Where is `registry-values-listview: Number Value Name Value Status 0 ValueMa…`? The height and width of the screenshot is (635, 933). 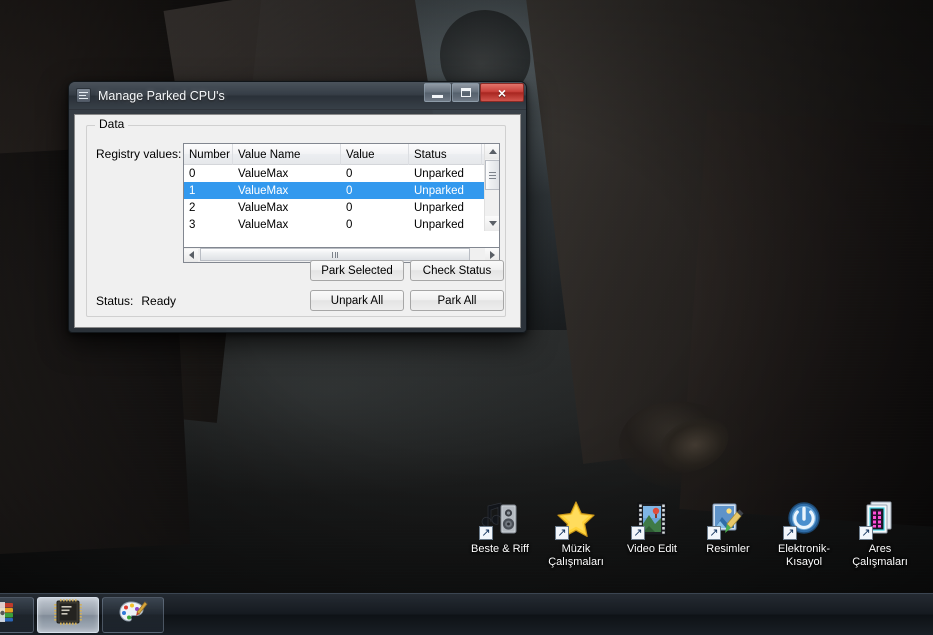
registry-values-listview: Number Value Name Value Status 0 ValueMa… is located at coordinates (341, 195).